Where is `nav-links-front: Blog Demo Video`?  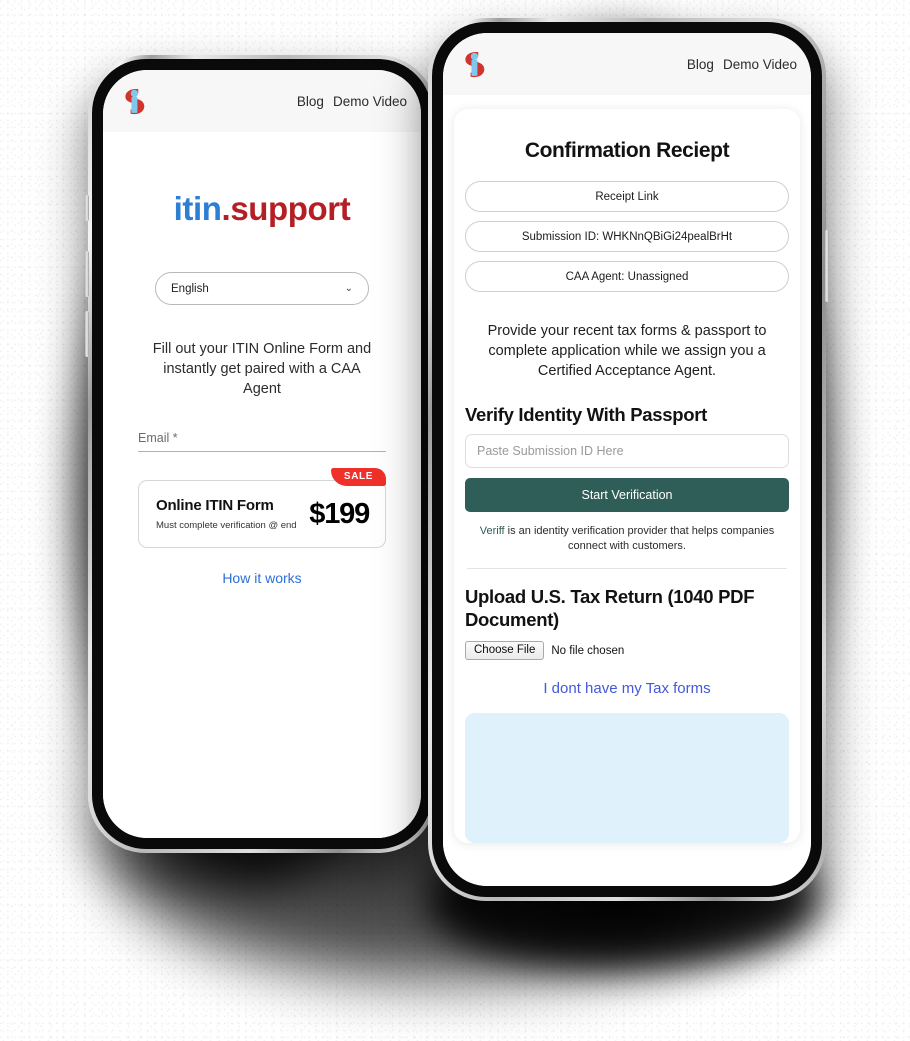
nav-links-front: Blog Demo Video is located at coordinates (742, 64).